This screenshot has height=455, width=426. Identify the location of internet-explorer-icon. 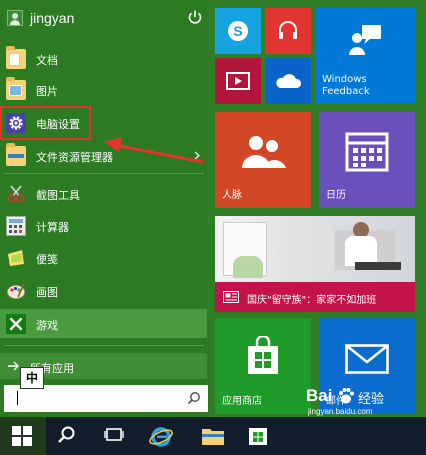
(161, 437).